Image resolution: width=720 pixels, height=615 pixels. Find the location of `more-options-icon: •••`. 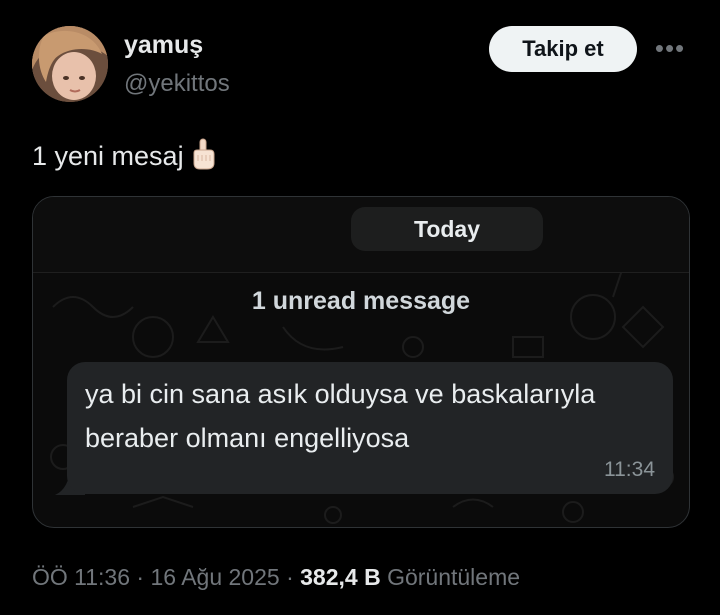

more-options-icon: ••• is located at coordinates (670, 48).